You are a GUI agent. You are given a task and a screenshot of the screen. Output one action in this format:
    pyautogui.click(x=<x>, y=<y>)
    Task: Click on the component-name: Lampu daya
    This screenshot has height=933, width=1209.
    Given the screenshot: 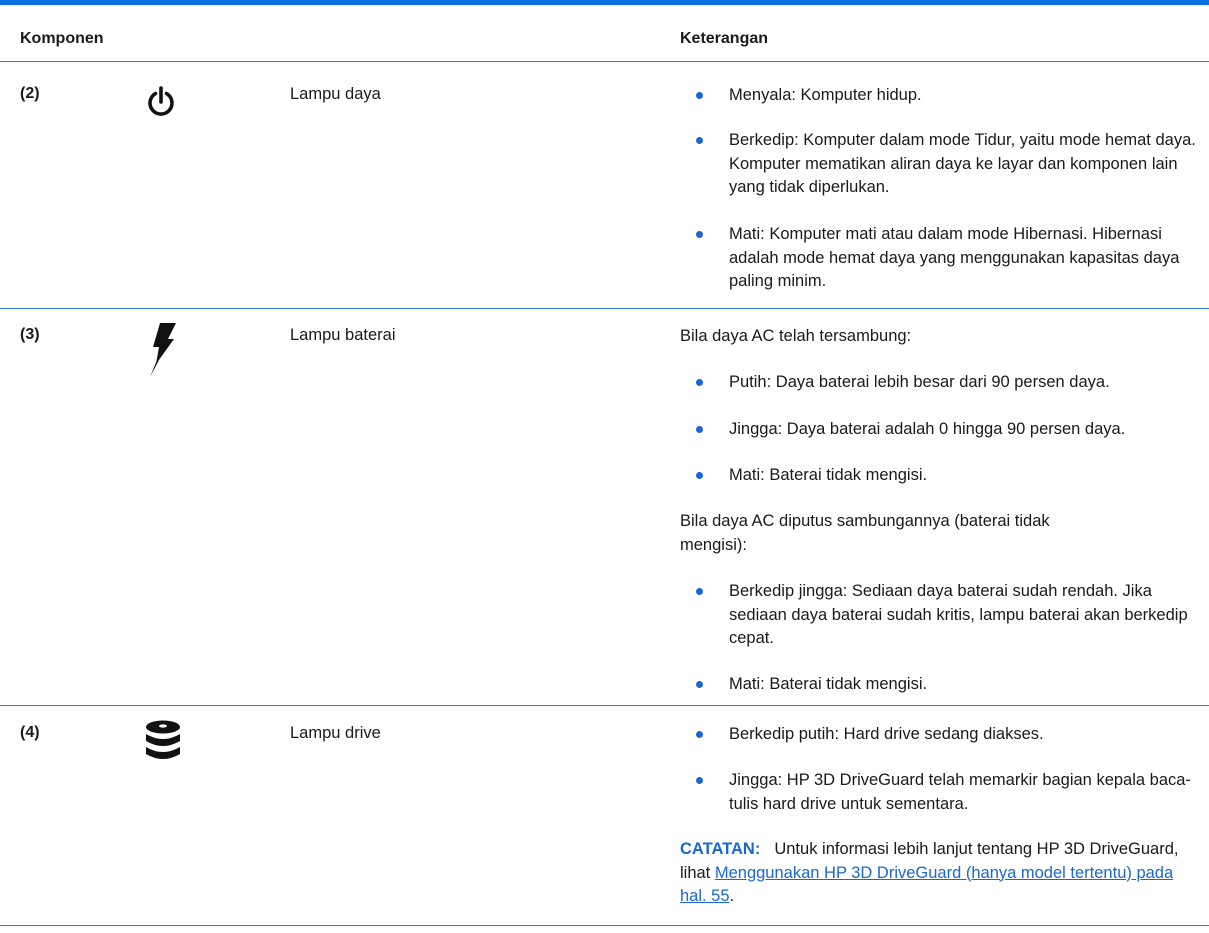 What is the action you would take?
    pyautogui.click(x=335, y=94)
    